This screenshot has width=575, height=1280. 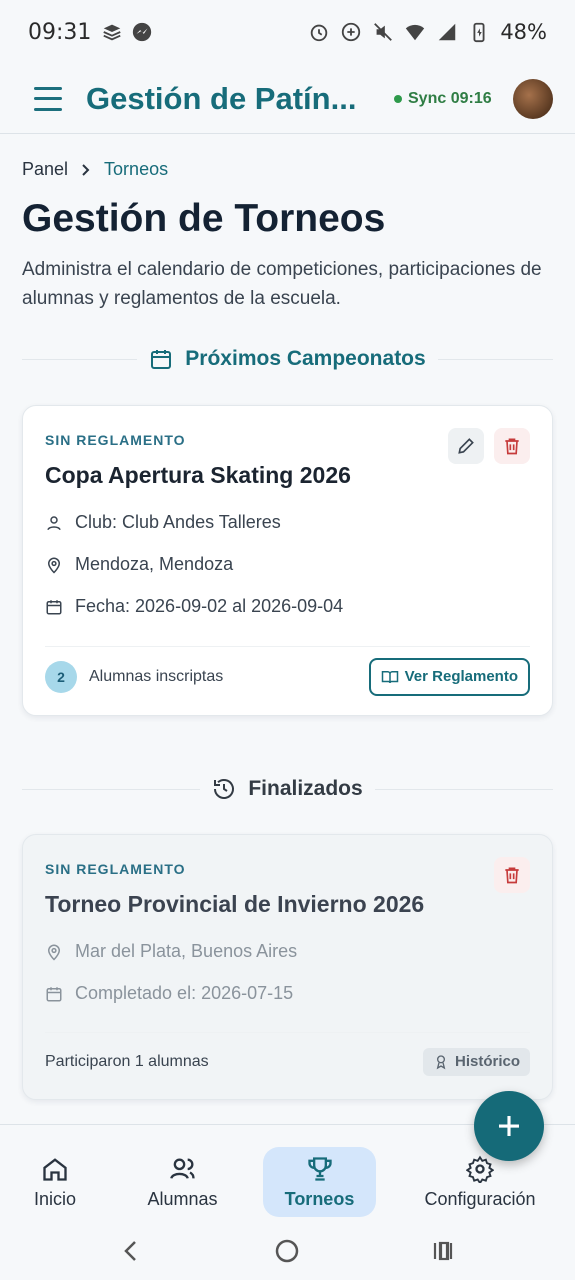 What do you see at coordinates (54, 522) in the screenshot?
I see `user-icon` at bounding box center [54, 522].